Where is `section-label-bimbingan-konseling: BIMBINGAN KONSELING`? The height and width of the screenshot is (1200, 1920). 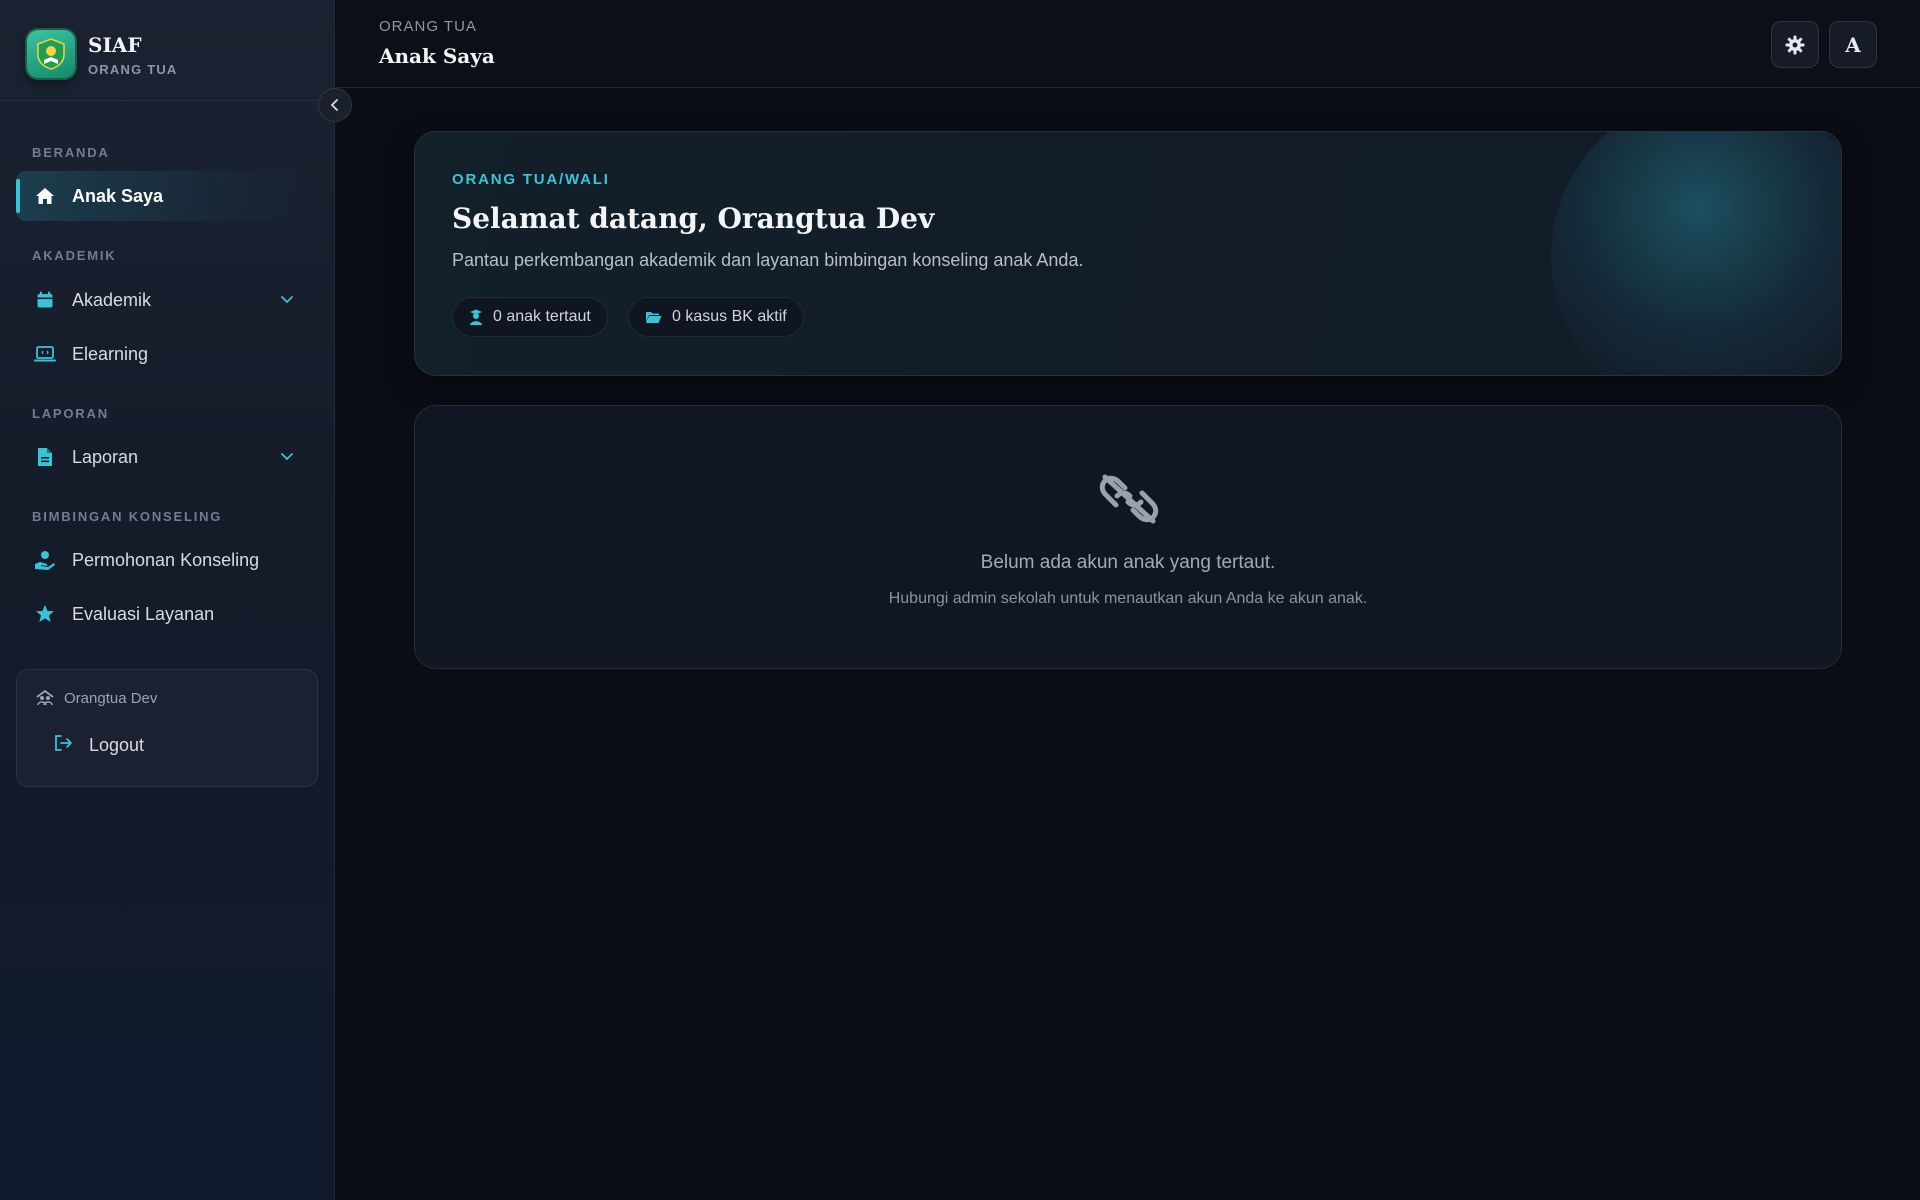 section-label-bimbingan-konseling: BIMBINGAN KONSELING is located at coordinates (127, 516).